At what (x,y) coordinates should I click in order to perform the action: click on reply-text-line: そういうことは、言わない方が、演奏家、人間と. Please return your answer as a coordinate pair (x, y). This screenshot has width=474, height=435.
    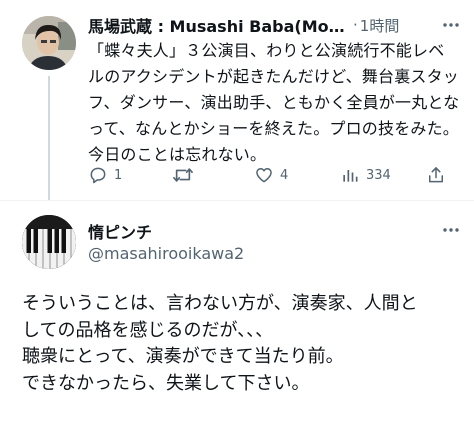
    Looking at the image, I should click on (220, 303).